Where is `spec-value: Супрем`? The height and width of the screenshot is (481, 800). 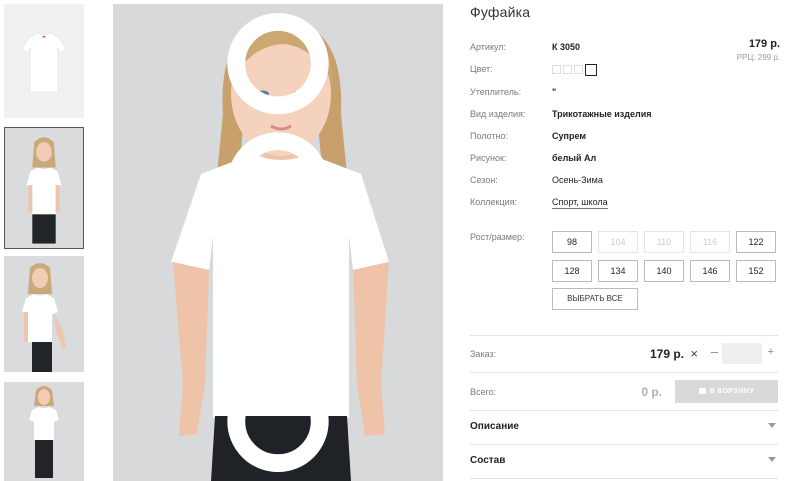
spec-value: Супрем is located at coordinates (569, 136).